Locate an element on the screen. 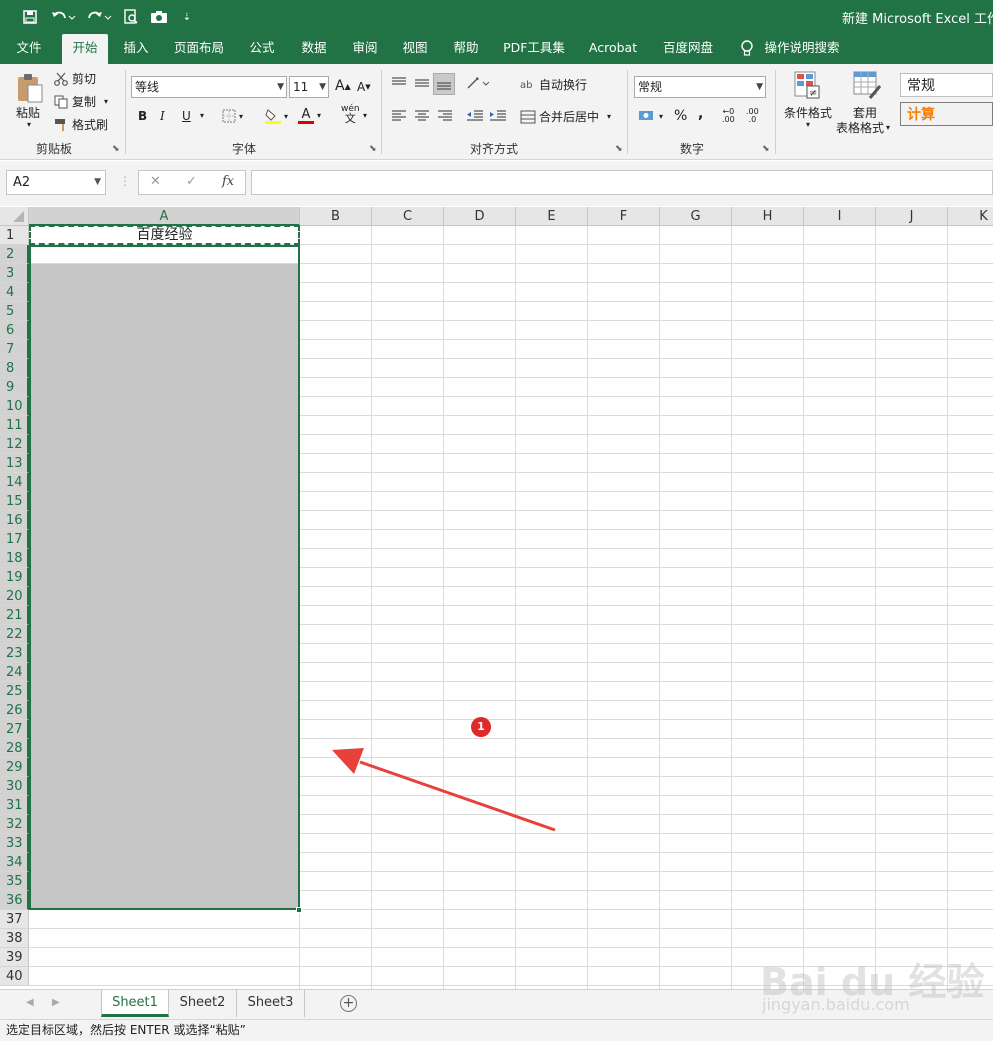 This screenshot has height=1041, width=993. fill-handle is located at coordinates (299, 910).